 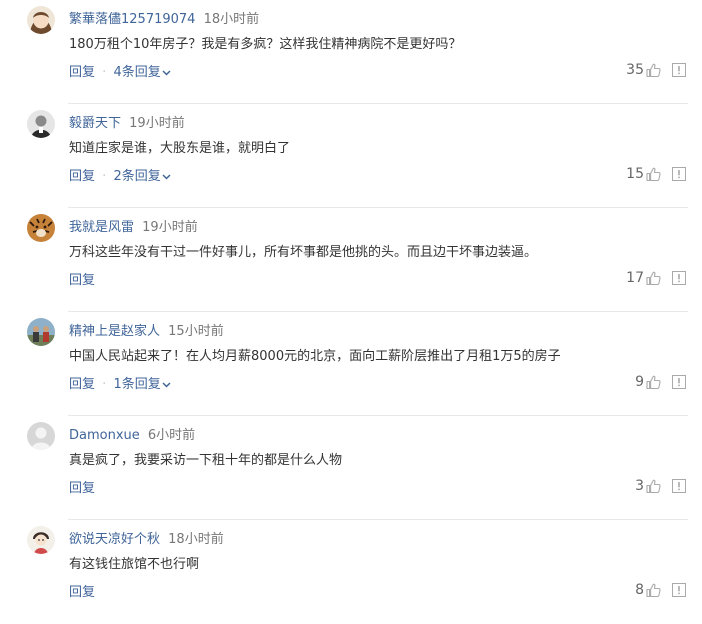 I want to click on comment-meta: 我就是风雷 19小时前, so click(x=133, y=225).